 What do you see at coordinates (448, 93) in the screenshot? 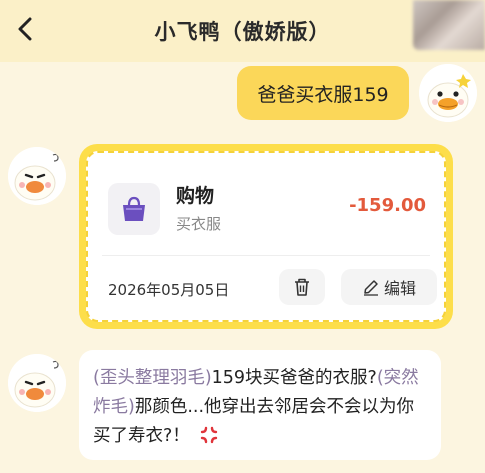
I see `user-duck-avatar` at bounding box center [448, 93].